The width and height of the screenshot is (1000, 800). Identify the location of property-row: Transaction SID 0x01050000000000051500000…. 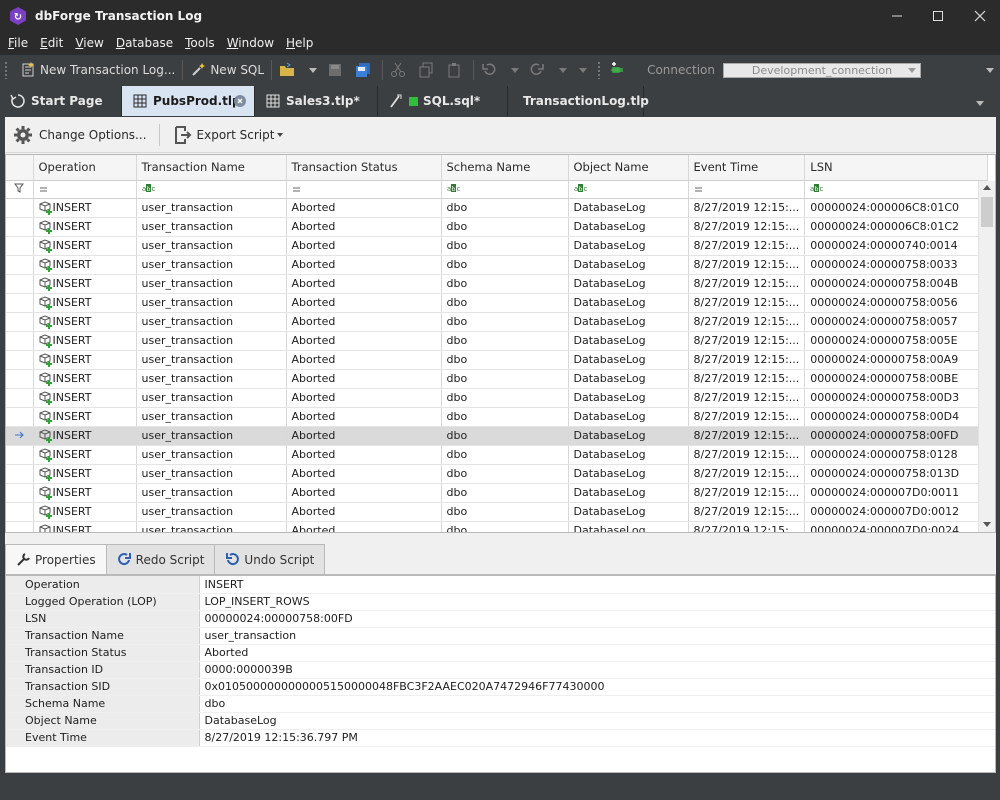
(500, 687).